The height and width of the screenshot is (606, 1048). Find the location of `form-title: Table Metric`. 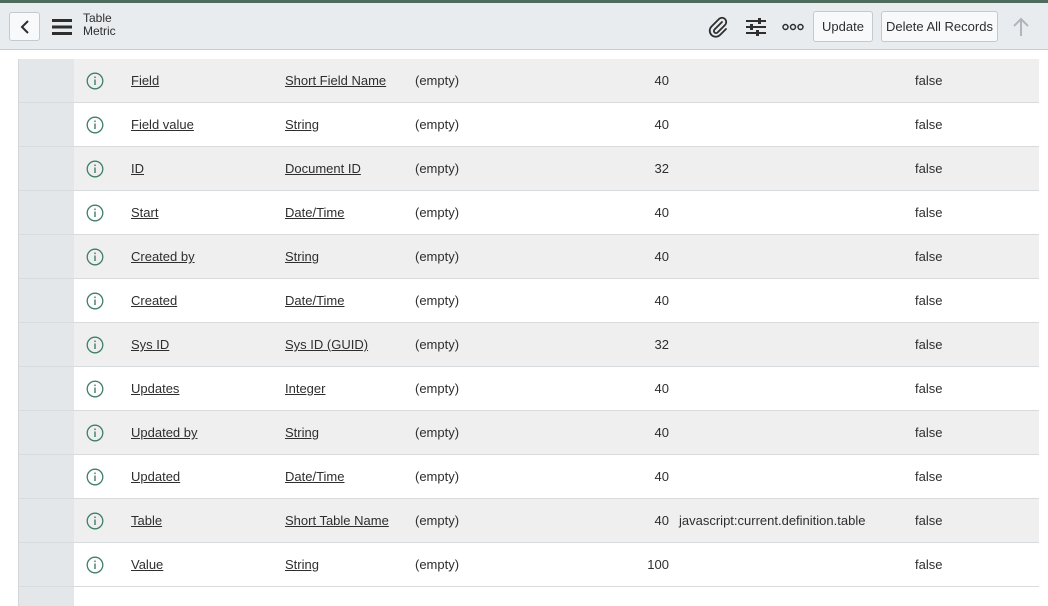

form-title: Table Metric is located at coordinates (99, 25).